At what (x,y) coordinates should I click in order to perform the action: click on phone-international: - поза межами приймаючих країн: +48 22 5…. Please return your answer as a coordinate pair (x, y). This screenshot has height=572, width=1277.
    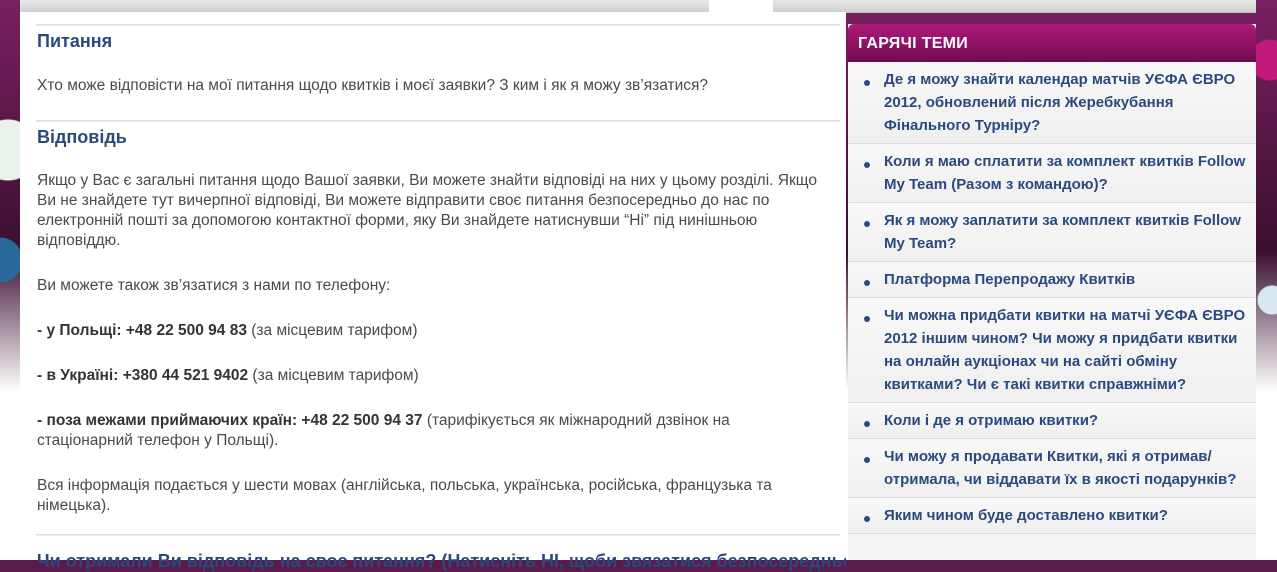
    Looking at the image, I should click on (433, 431).